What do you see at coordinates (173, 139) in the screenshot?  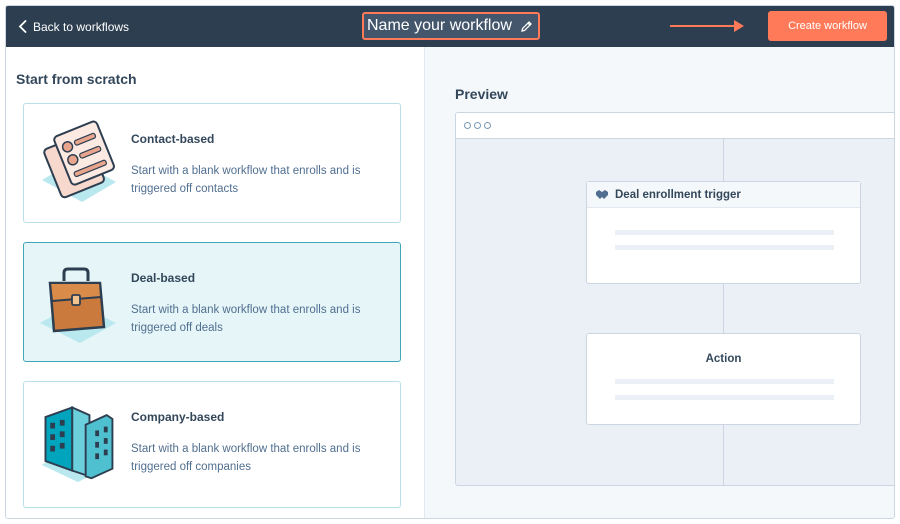 I see `card-title: Contact-based` at bounding box center [173, 139].